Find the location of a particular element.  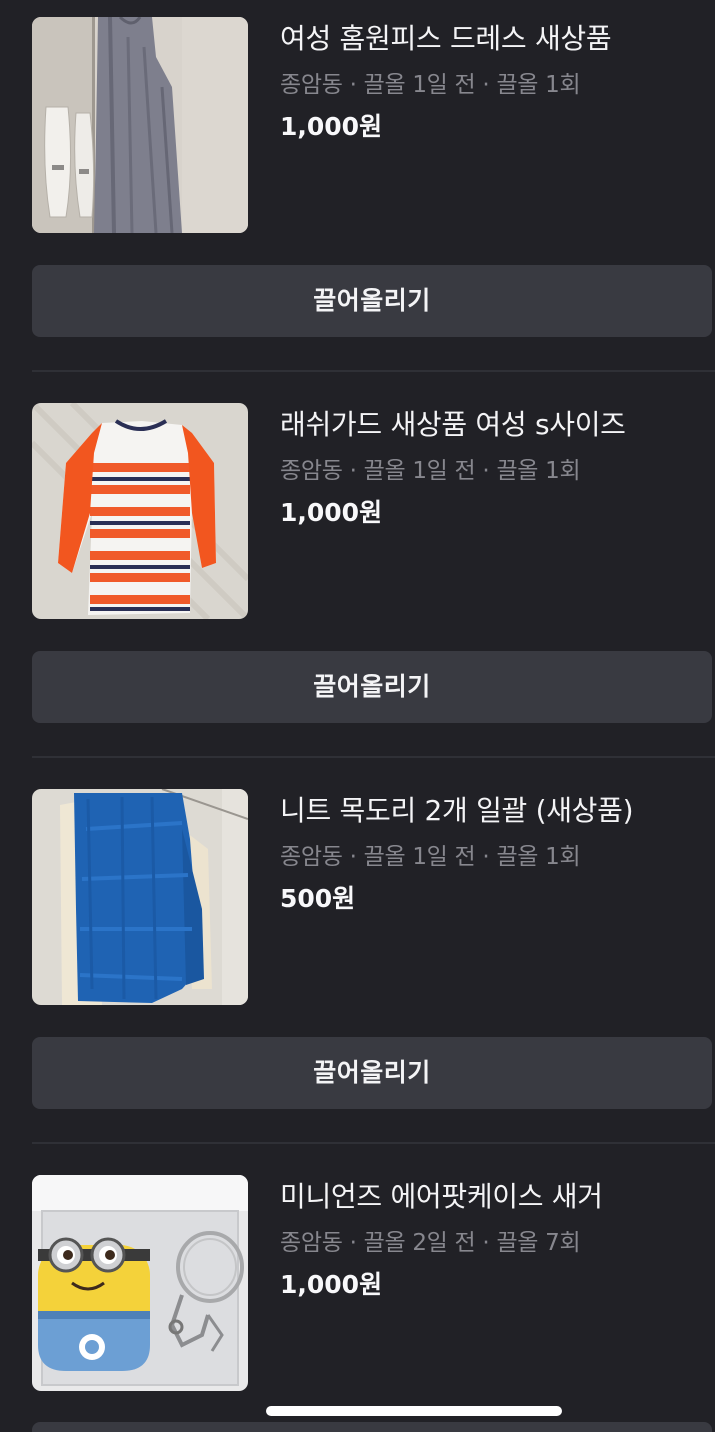

striped-rashguard-photo is located at coordinates (140, 511).